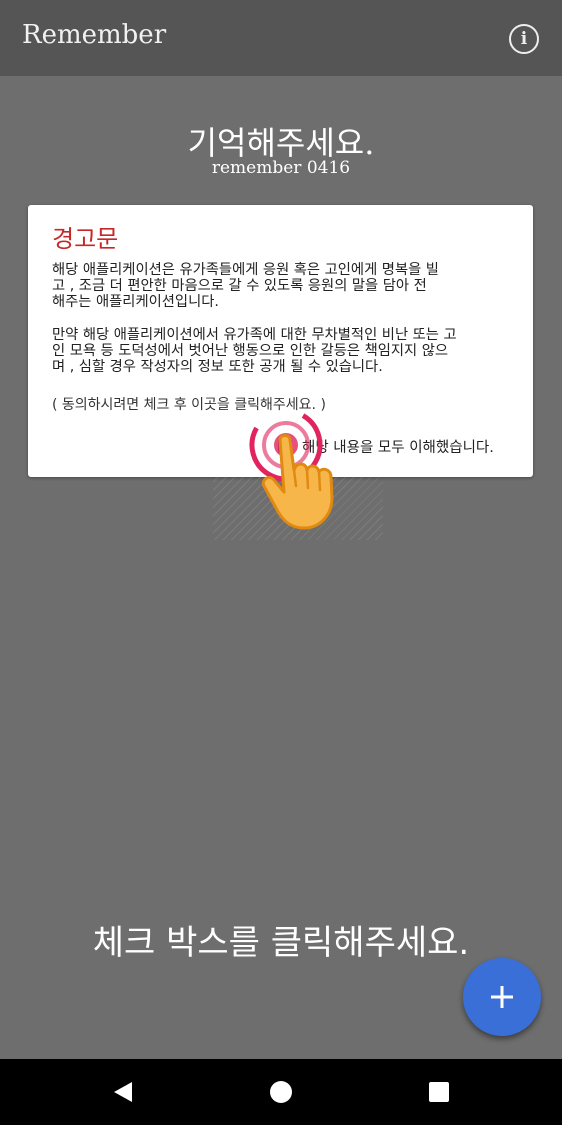 This screenshot has height=1125, width=562. What do you see at coordinates (217, 367) in the screenshot?
I see `paragraph-line: 며 , 심할 경우 작성자의 정보 또한 공개 될 수 있습니다.` at bounding box center [217, 367].